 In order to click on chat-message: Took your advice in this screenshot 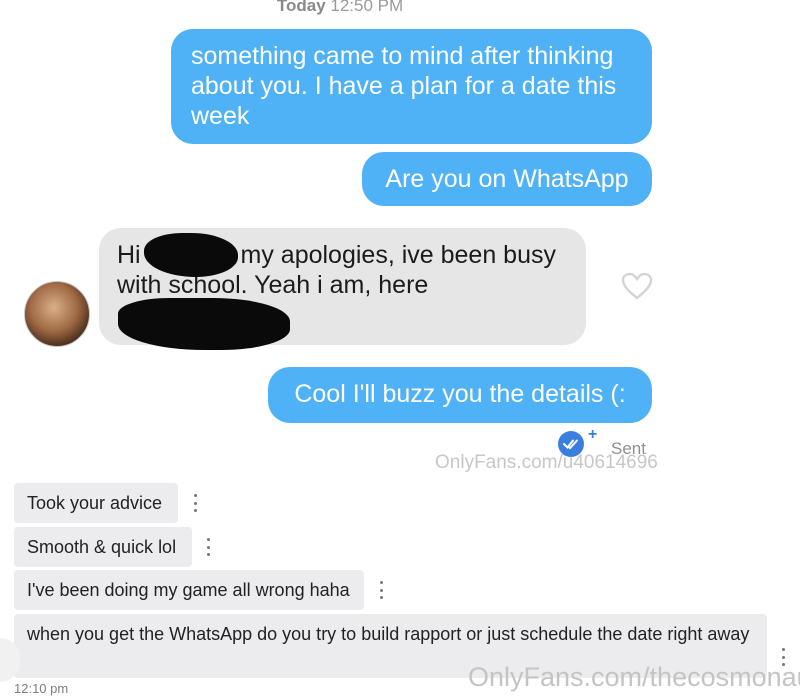, I will do `click(96, 503)`.